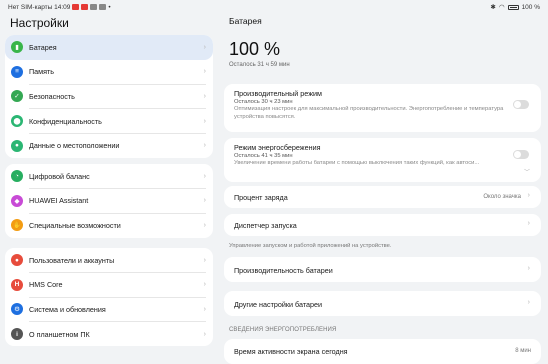 This screenshot has width=548, height=364. What do you see at coordinates (502, 196) in the screenshot?
I see `charge-percent-value: Около значка` at bounding box center [502, 196].